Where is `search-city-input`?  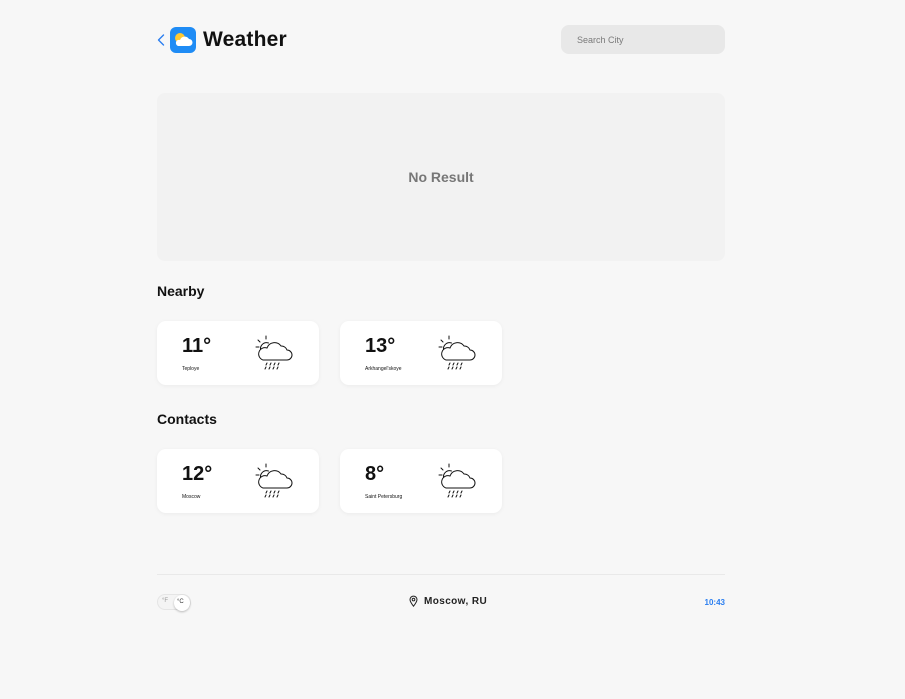 search-city-input is located at coordinates (643, 39).